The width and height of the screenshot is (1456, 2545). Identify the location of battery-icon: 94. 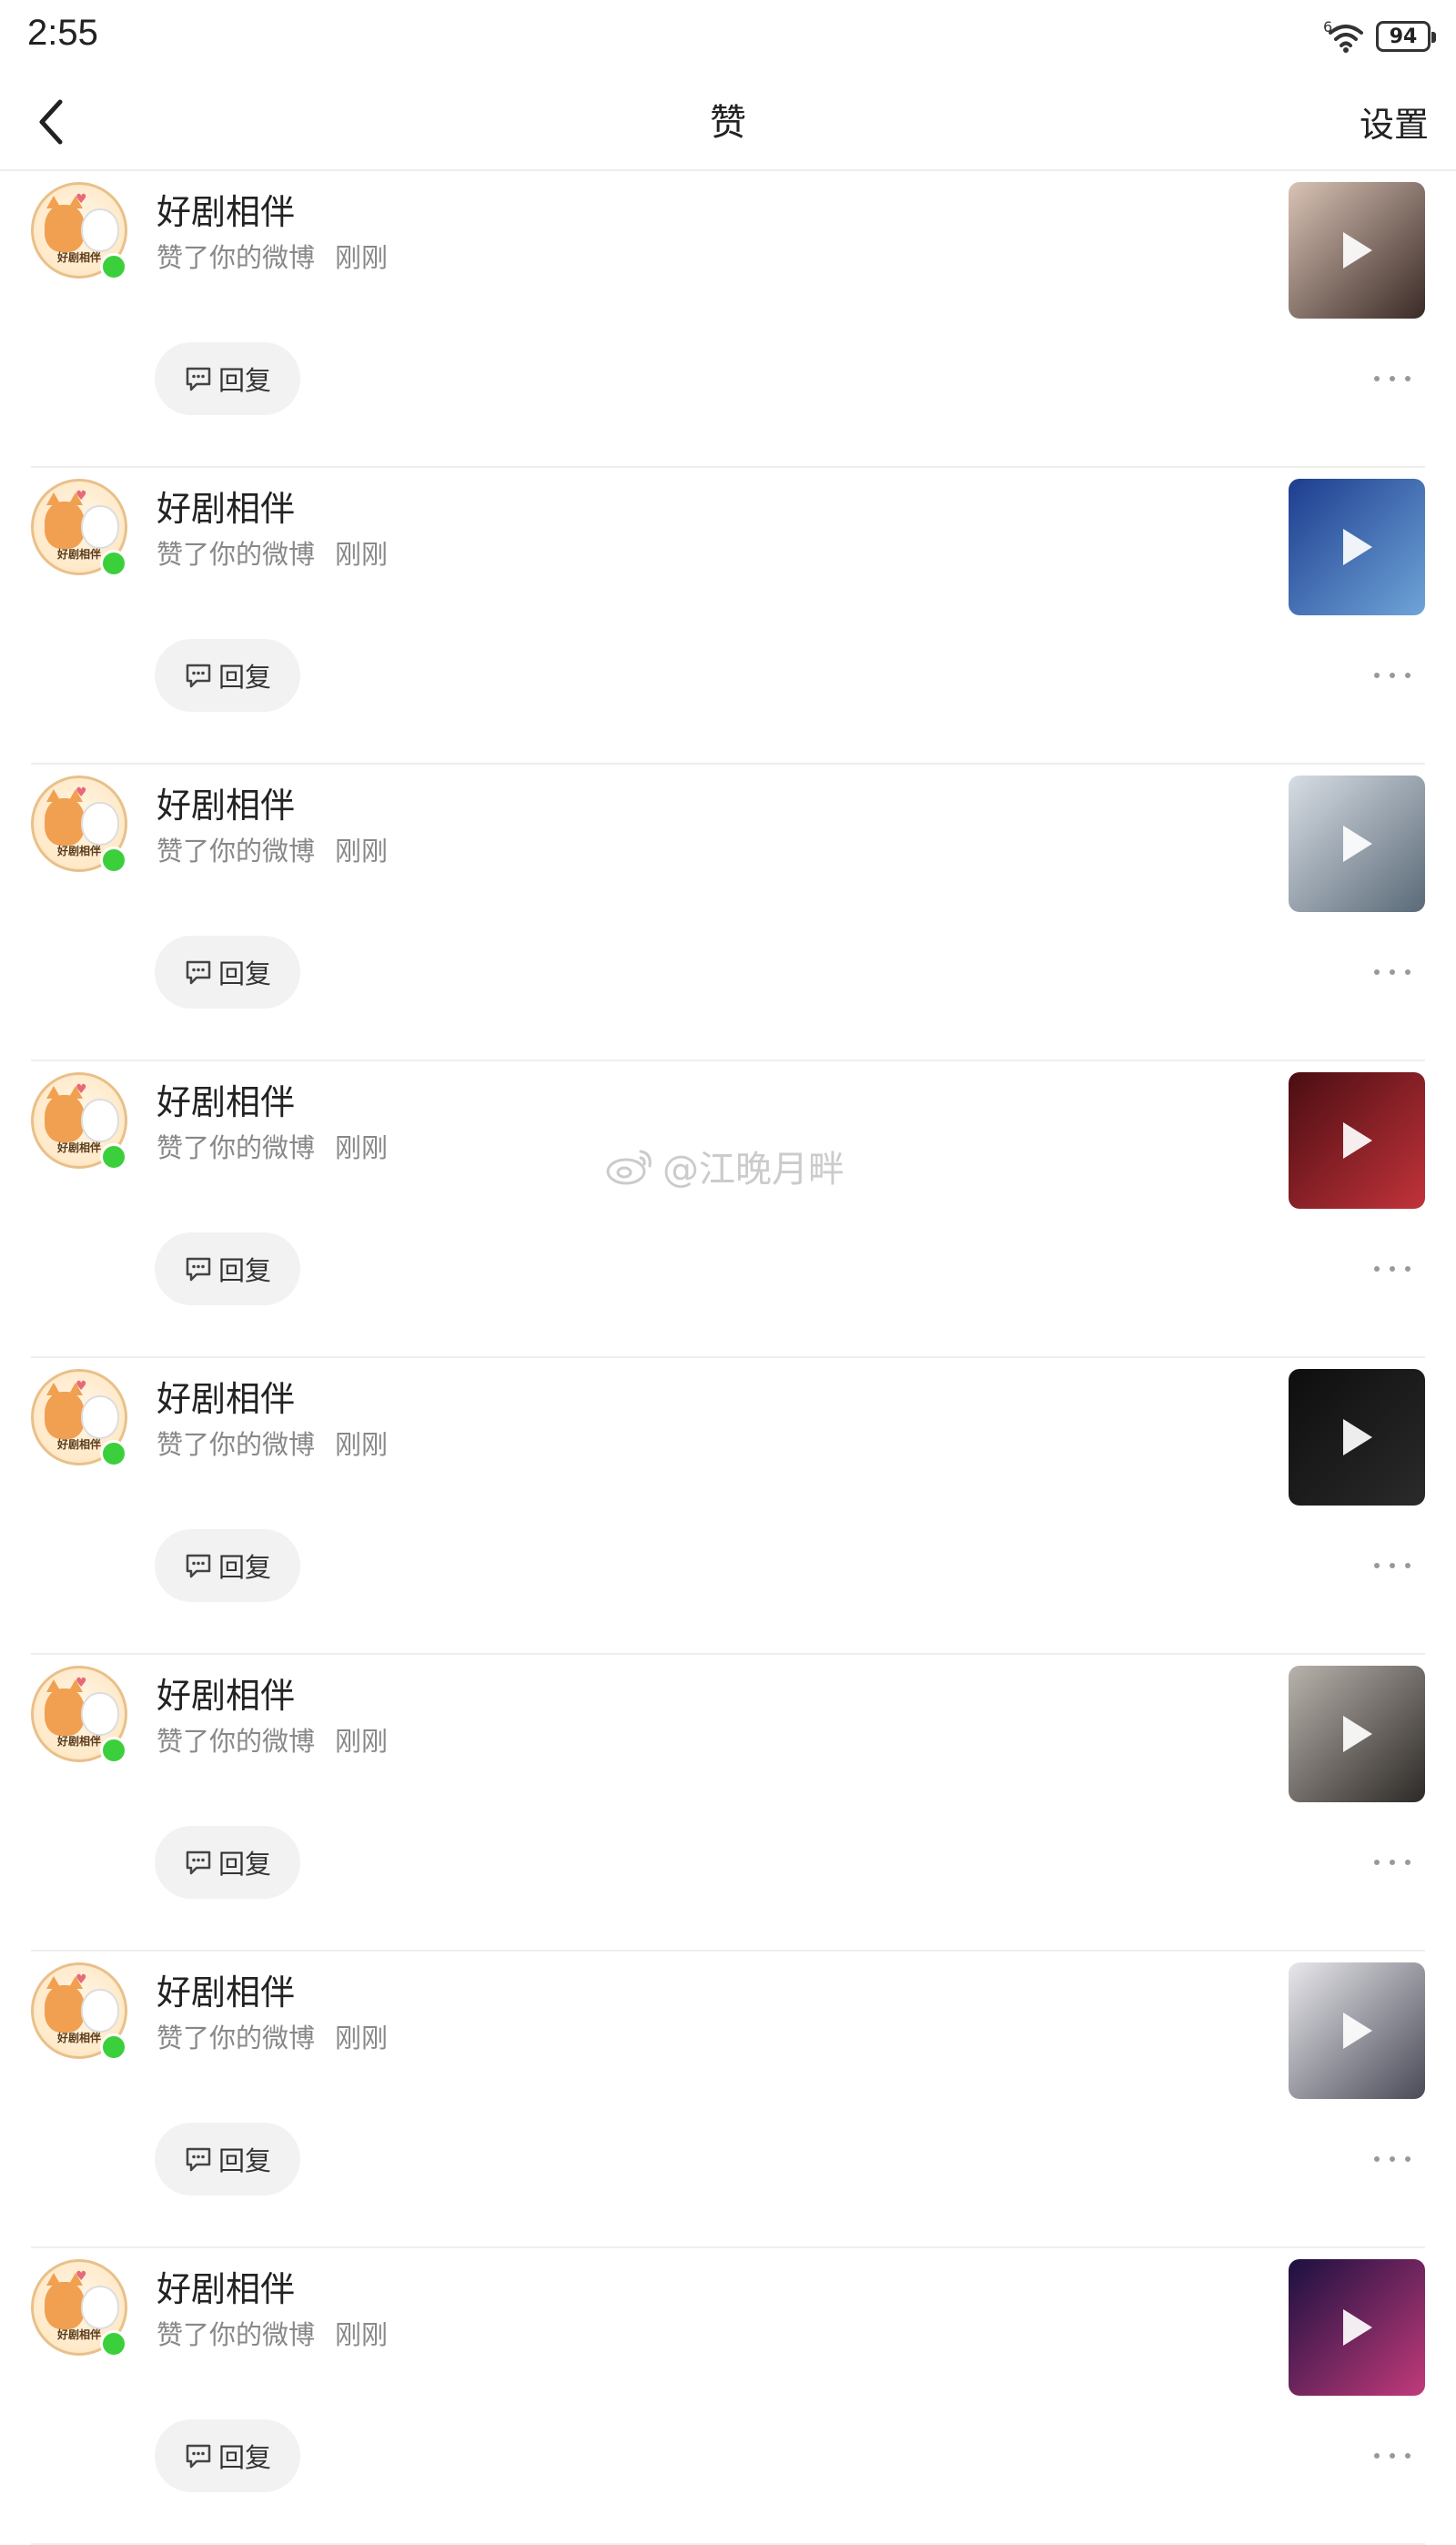
(1406, 36).